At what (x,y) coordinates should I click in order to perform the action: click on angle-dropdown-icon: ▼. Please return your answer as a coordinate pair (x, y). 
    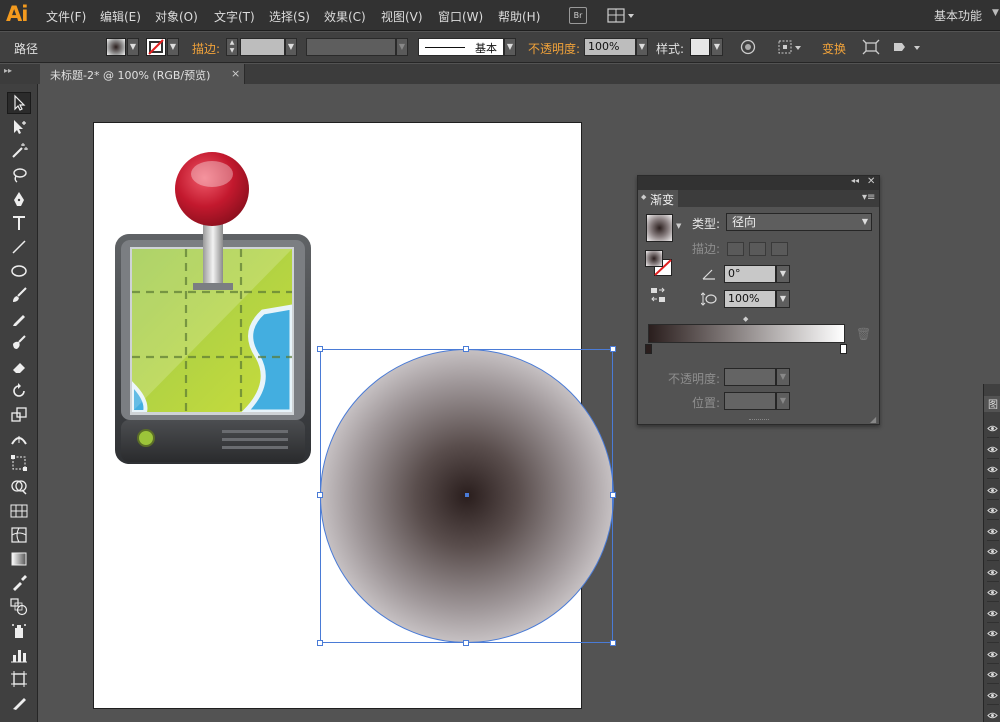
    Looking at the image, I should click on (783, 274).